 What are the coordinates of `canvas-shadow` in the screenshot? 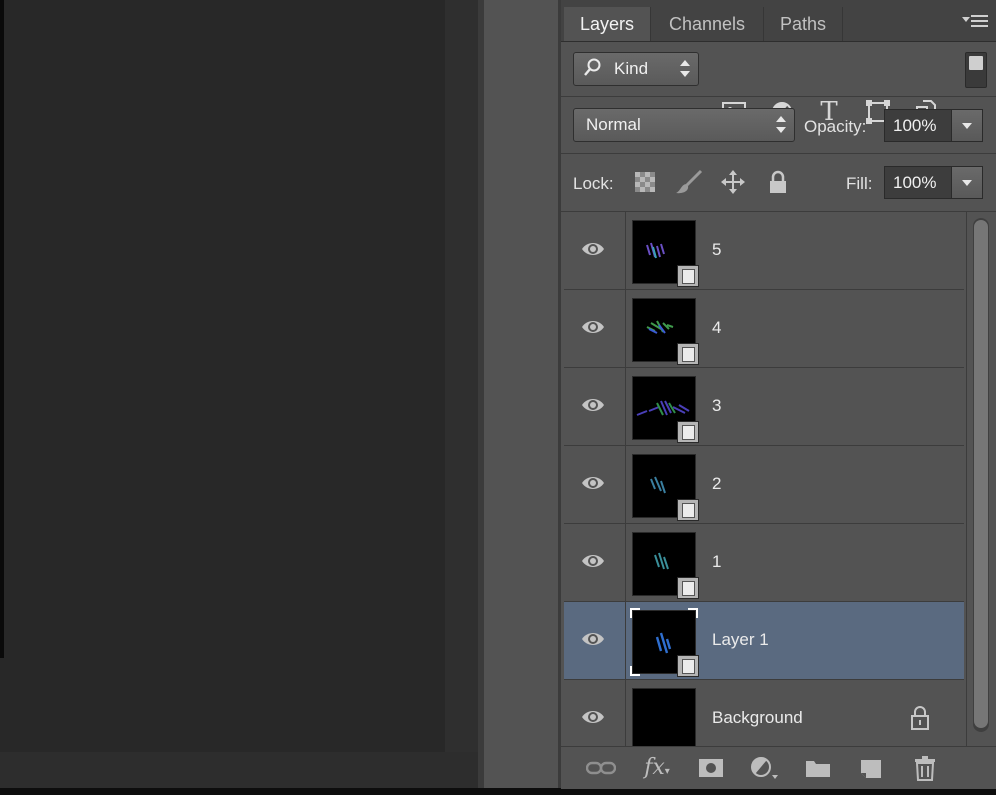 It's located at (462, 397).